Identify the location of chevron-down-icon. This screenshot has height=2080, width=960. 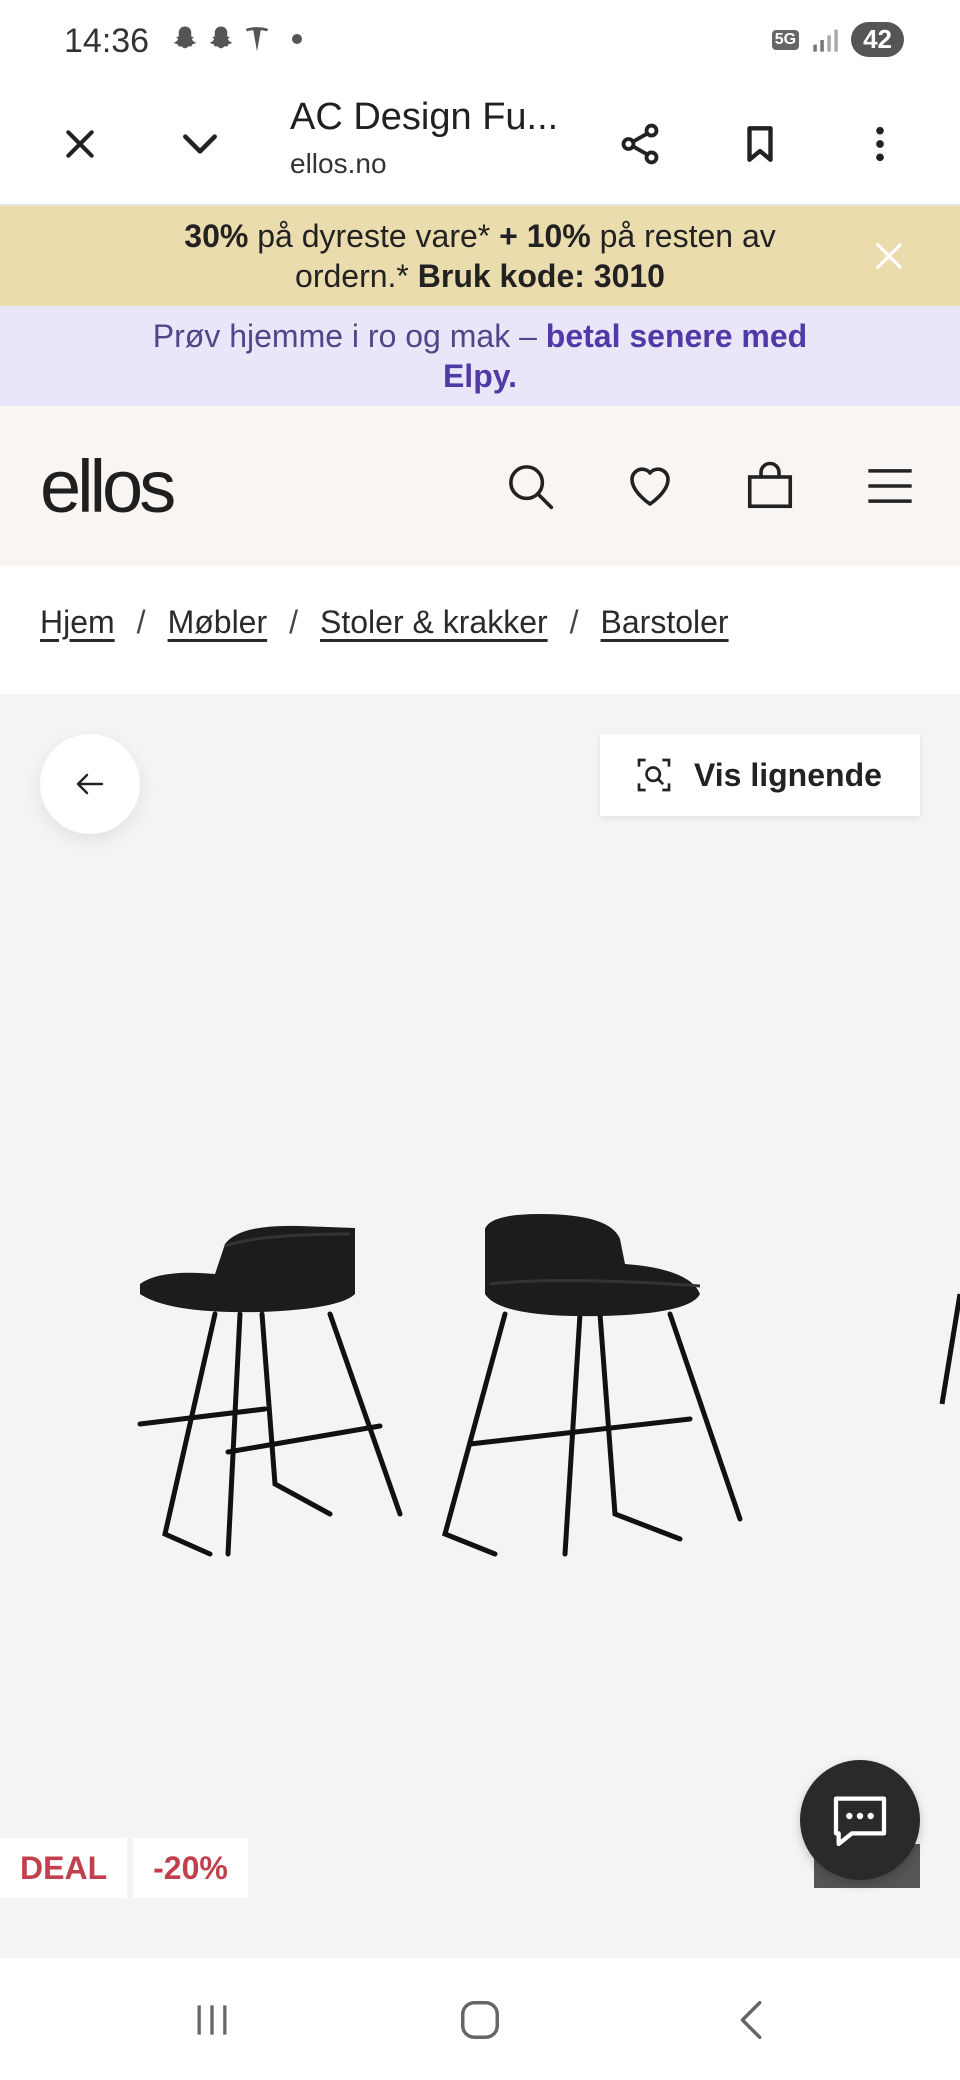
(200, 144).